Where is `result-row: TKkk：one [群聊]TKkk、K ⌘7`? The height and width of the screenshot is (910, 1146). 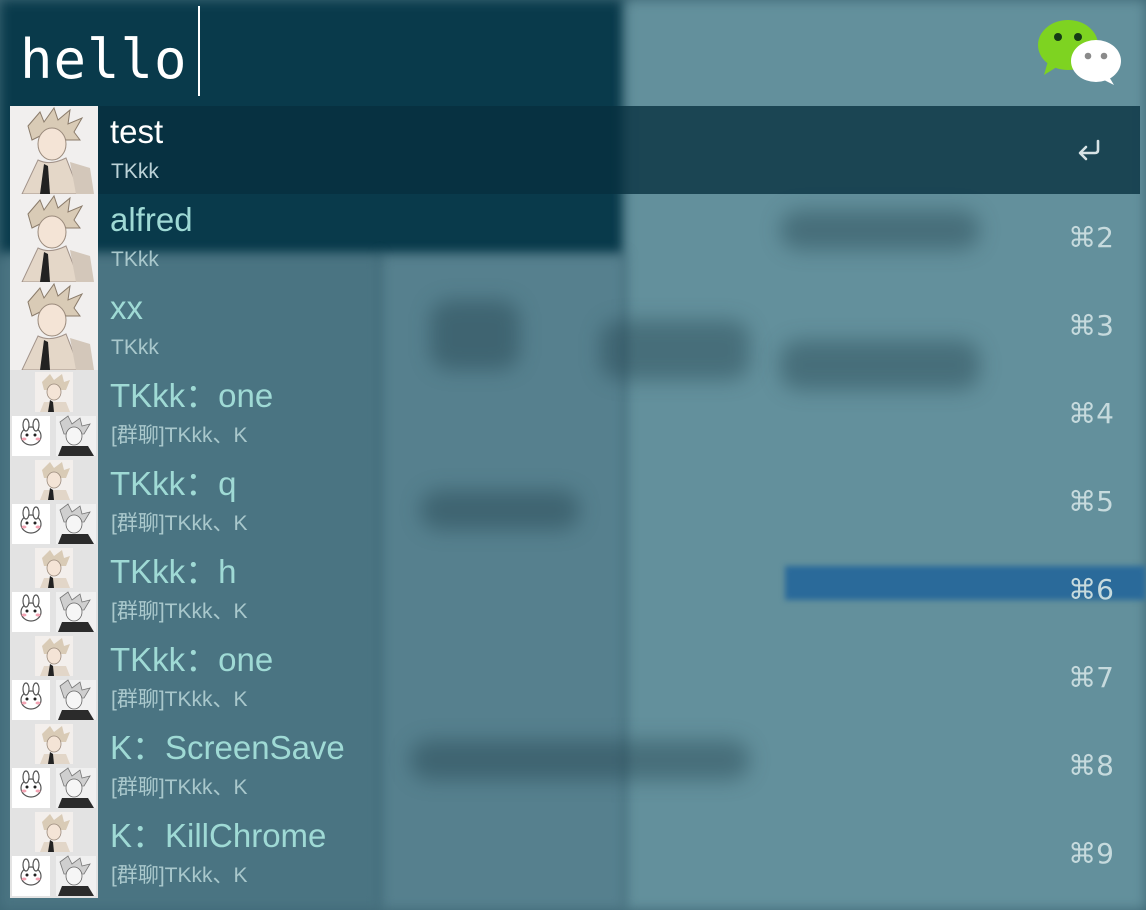
result-row: TKkk：one [群聊]TKkk、K ⌘7 is located at coordinates (575, 678).